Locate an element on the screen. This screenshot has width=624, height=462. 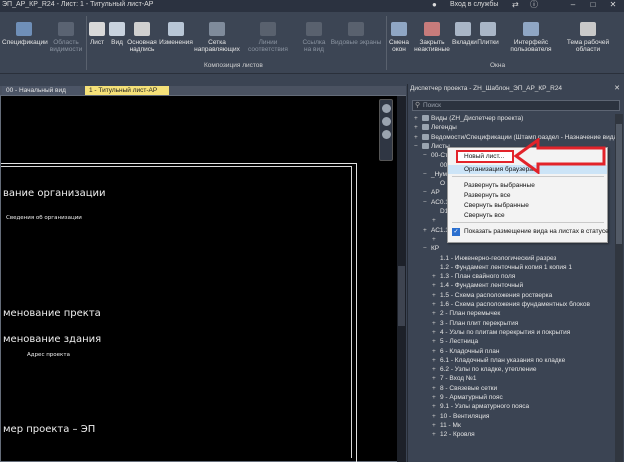
navigation-bar is located at coordinates (386, 130).